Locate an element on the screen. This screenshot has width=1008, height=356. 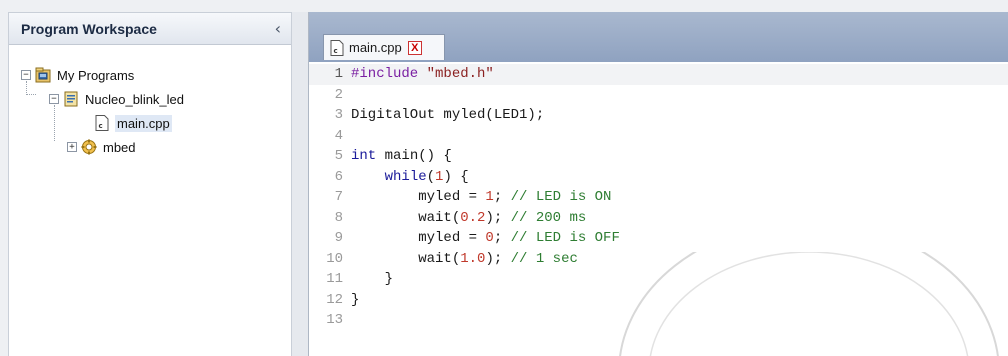
line-number: 2 is located at coordinates (338, 94).